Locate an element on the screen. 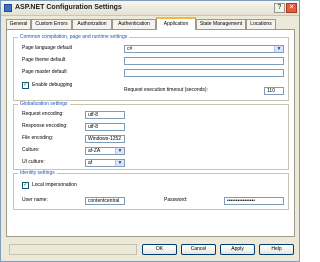 This screenshot has width=320, height=262. user-name-label: User name: is located at coordinates (35, 200).